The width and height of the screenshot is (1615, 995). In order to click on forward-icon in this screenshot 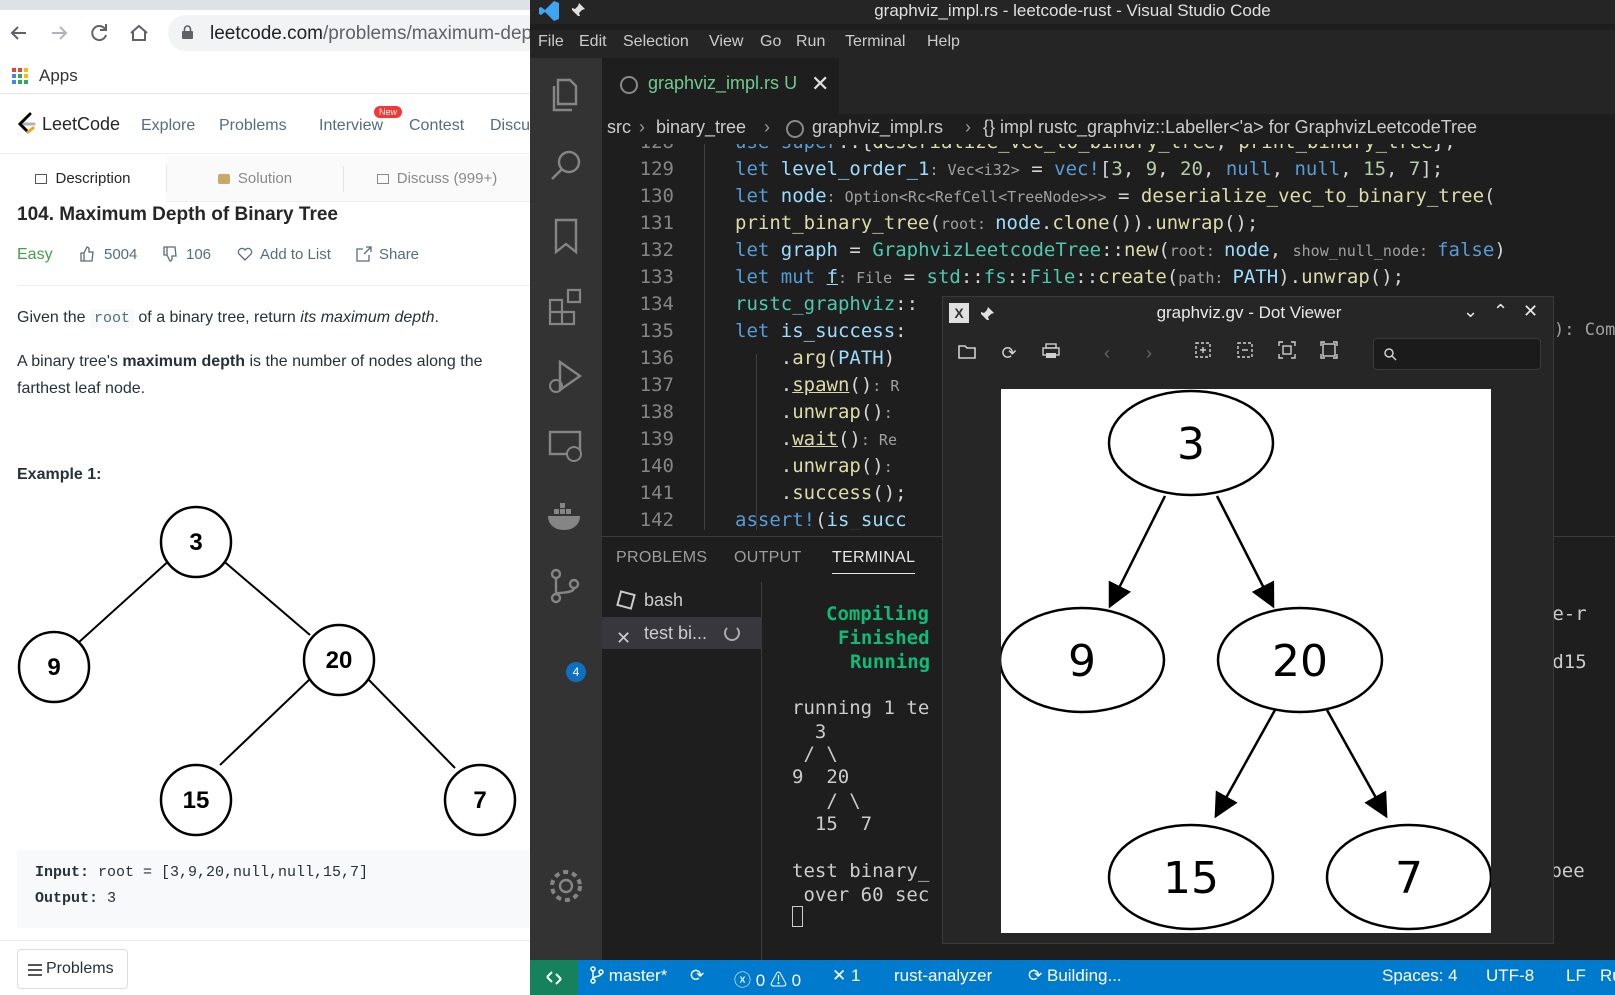, I will do `click(59, 33)`.